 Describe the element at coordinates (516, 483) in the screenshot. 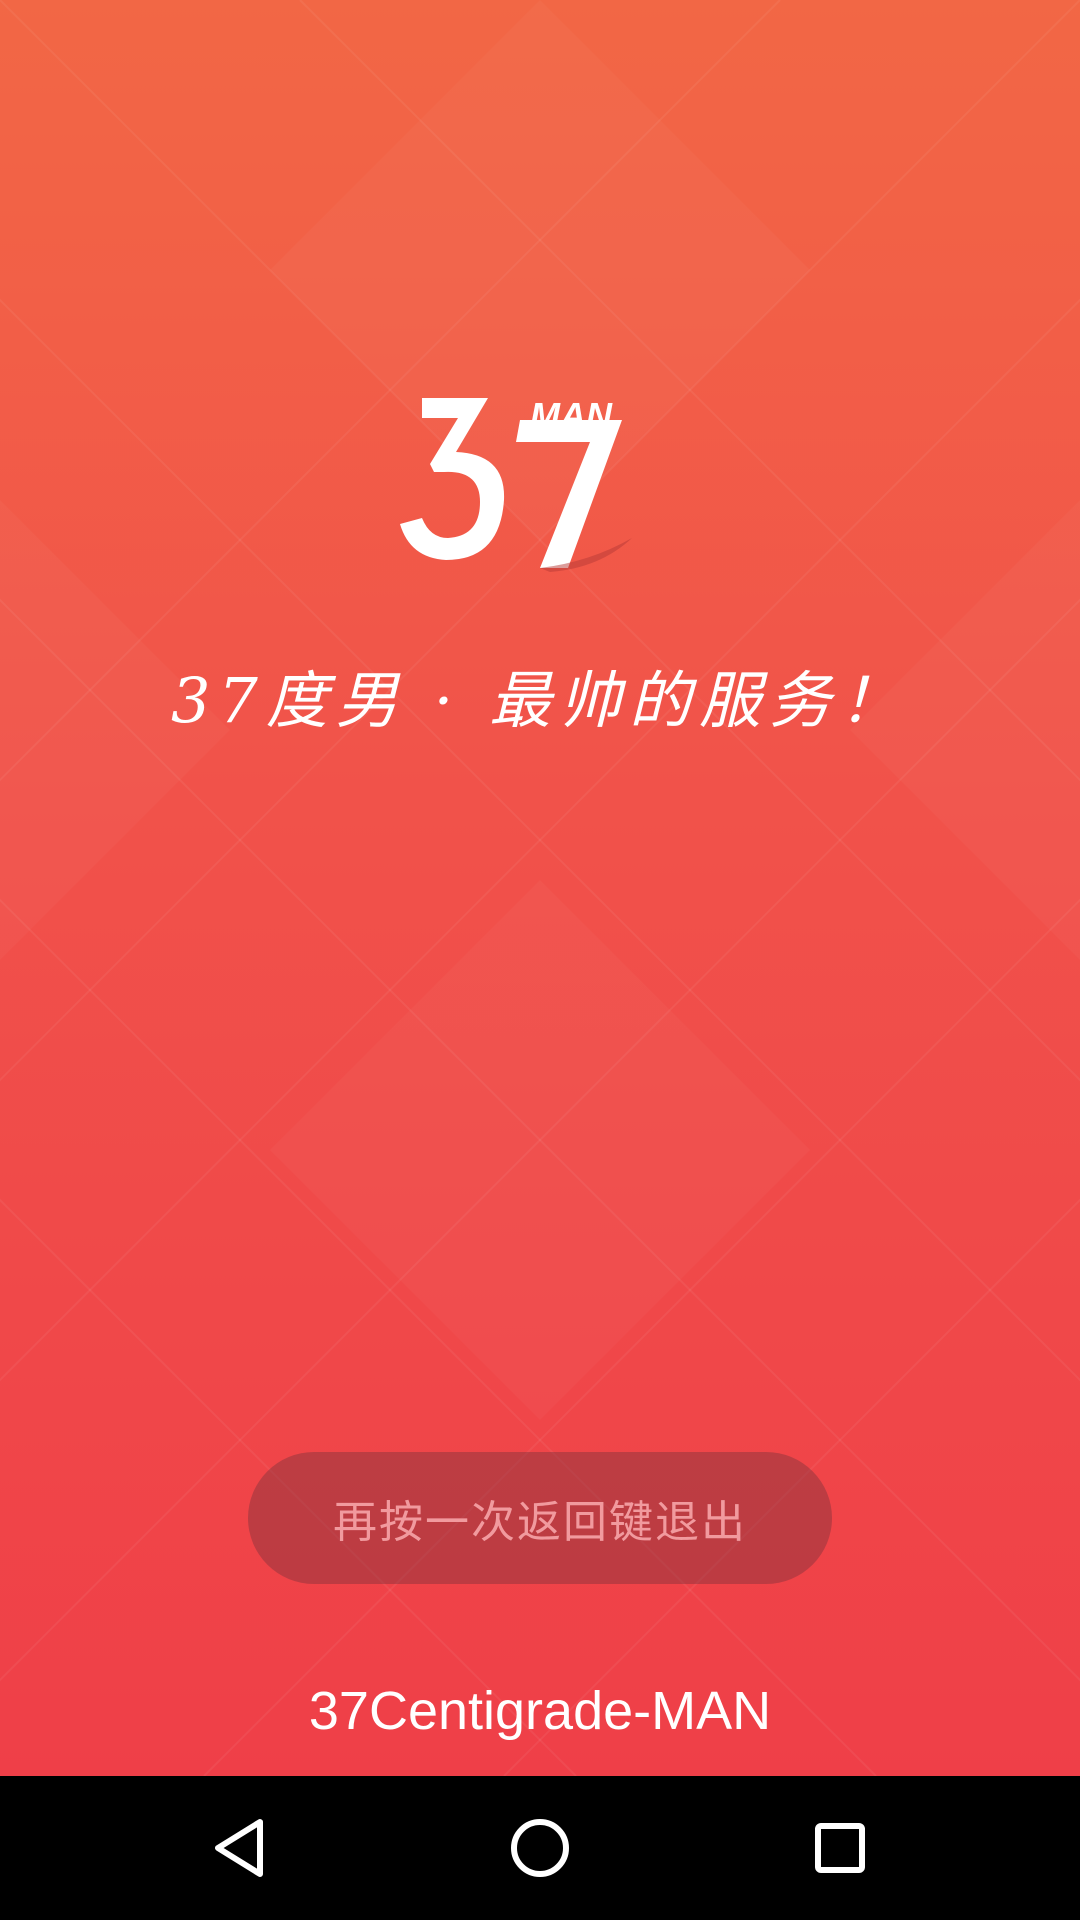

I see `app-logo: MAN` at that location.